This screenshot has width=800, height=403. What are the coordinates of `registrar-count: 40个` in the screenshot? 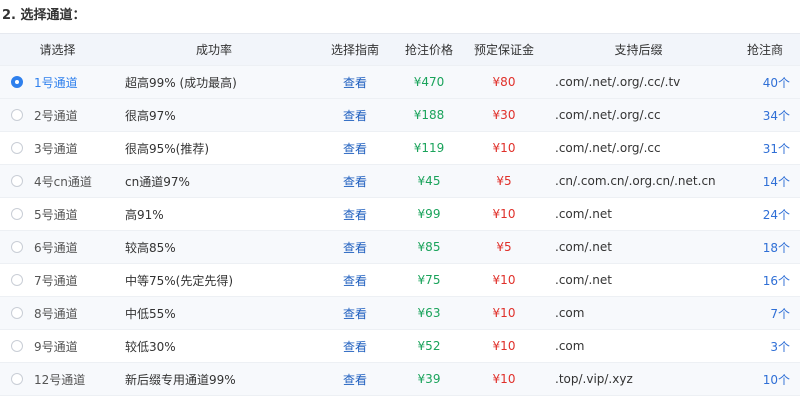 It's located at (765, 82).